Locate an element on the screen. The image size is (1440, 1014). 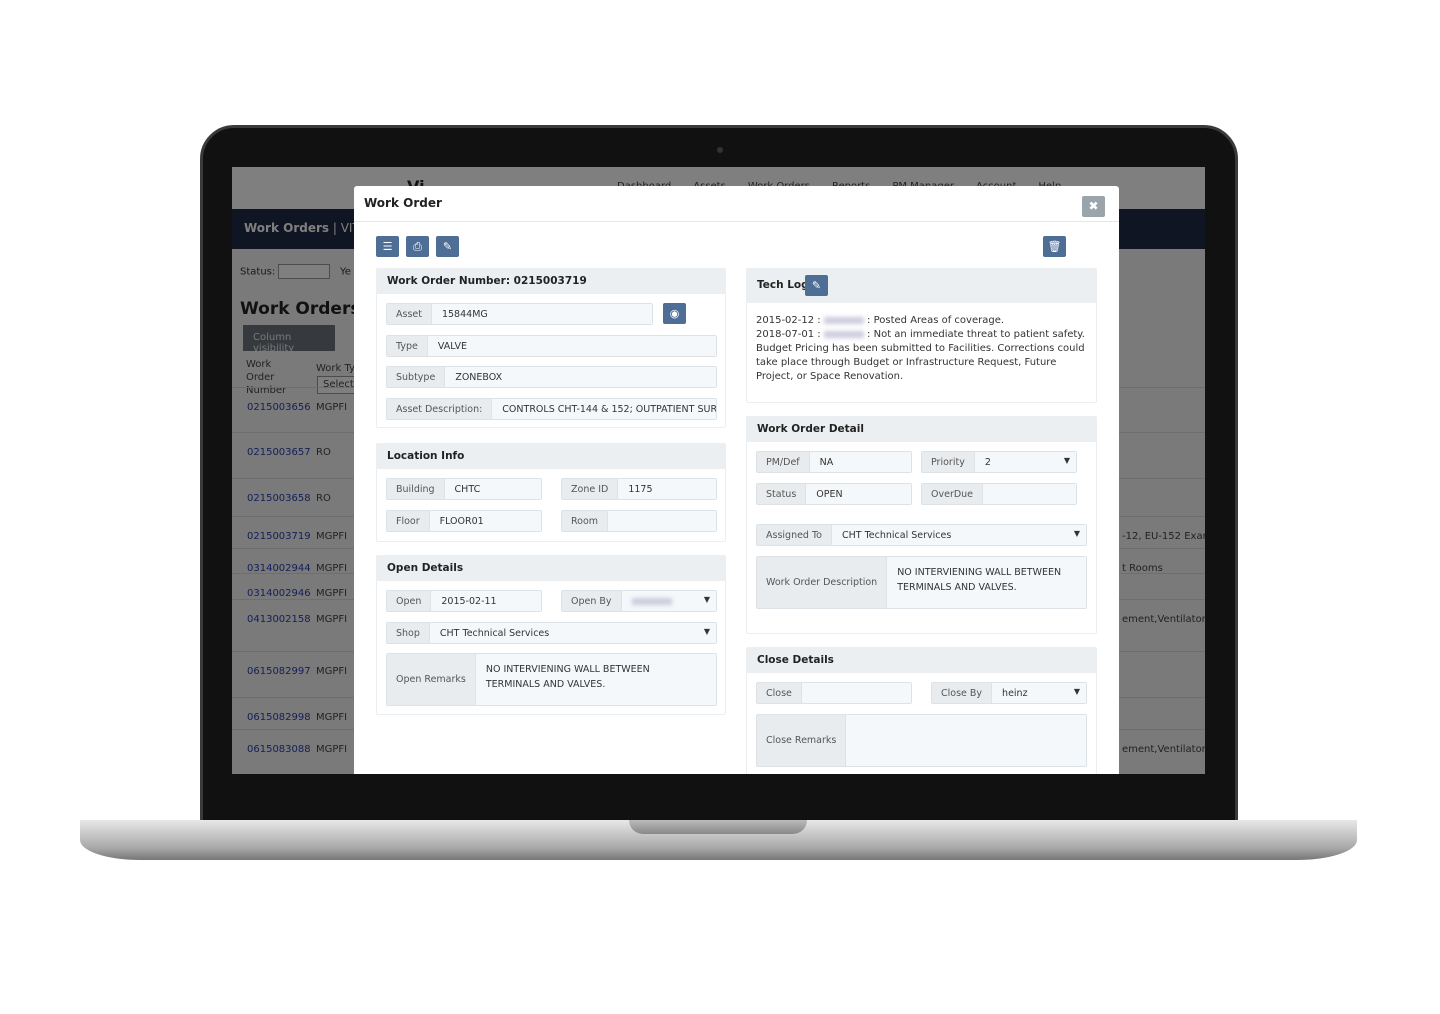
priority-label: Priority is located at coordinates (948, 462).